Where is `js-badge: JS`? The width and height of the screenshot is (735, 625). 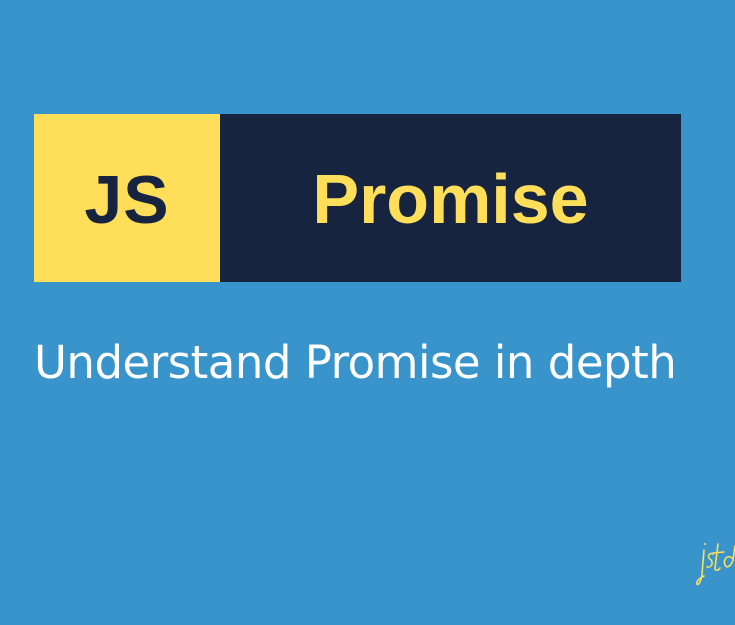 js-badge: JS is located at coordinates (127, 198).